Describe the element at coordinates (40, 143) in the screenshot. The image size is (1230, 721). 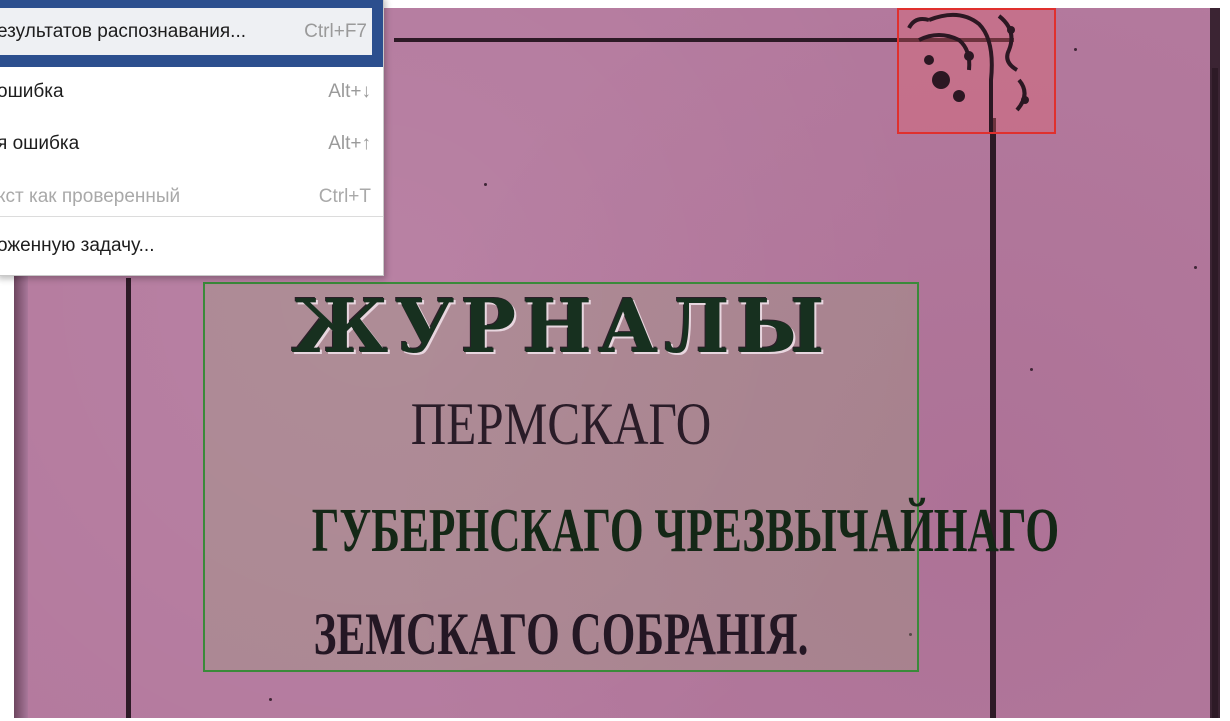
I see `menu-item-label: я ошибка` at that location.